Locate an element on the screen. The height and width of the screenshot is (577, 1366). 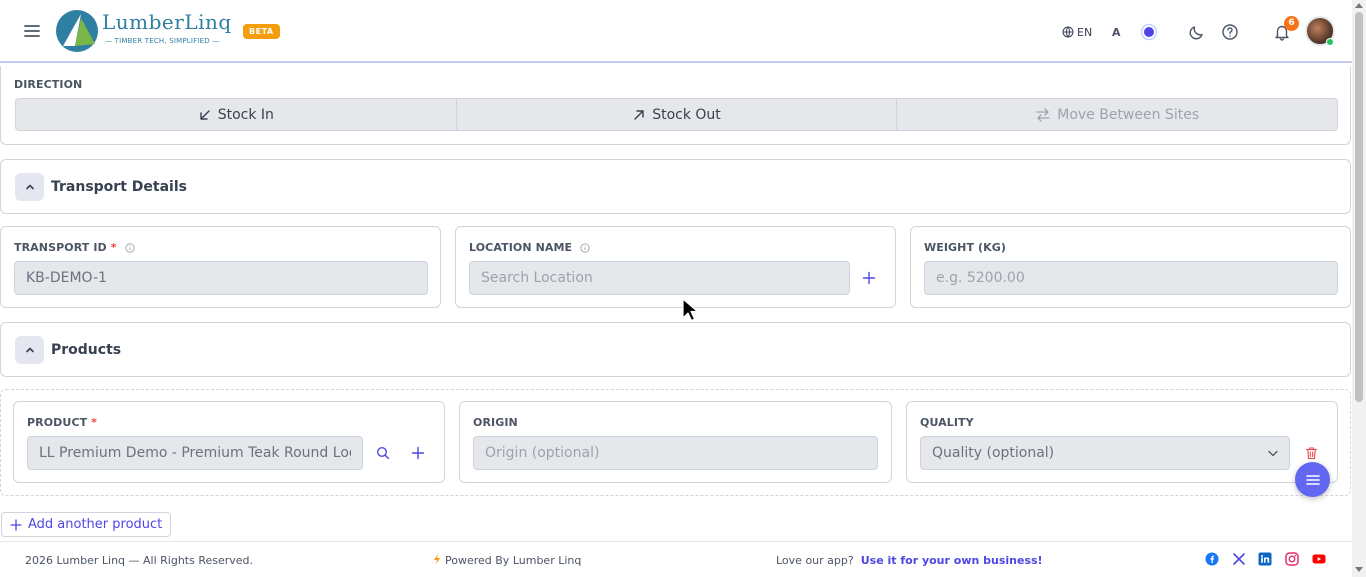
move-between-sites-option: Move Between Sites is located at coordinates (1117, 114).